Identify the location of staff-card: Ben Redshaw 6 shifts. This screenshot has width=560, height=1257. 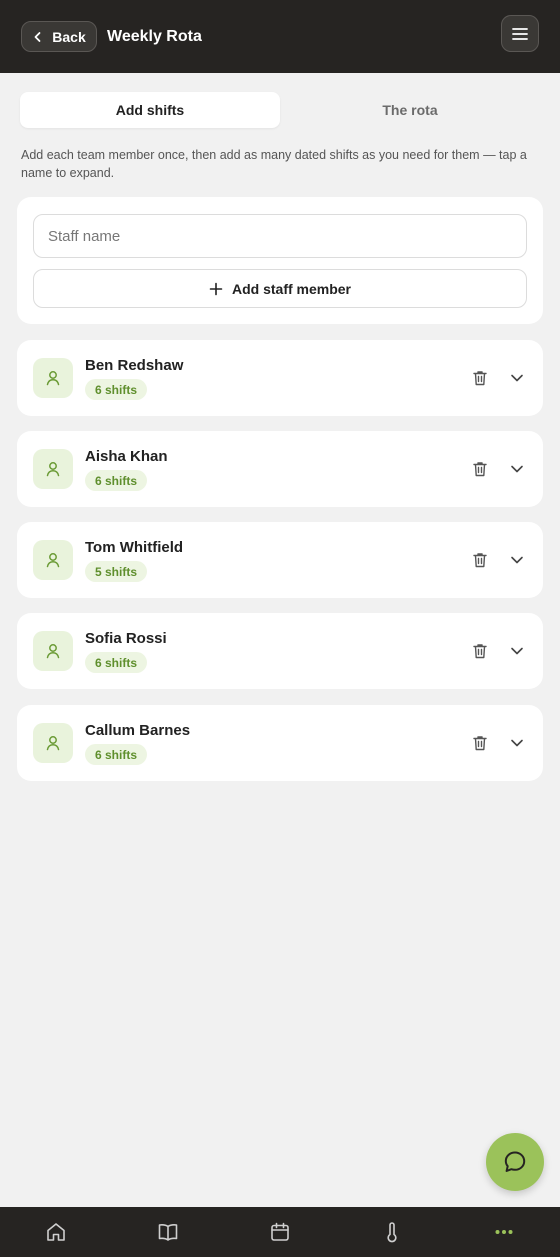
(280, 378).